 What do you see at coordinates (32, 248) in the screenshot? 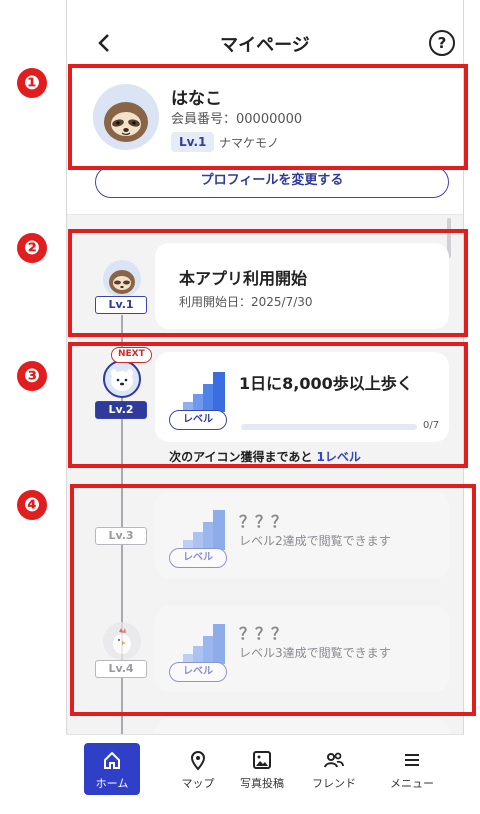
I see `annotation-marker-2: ❷` at bounding box center [32, 248].